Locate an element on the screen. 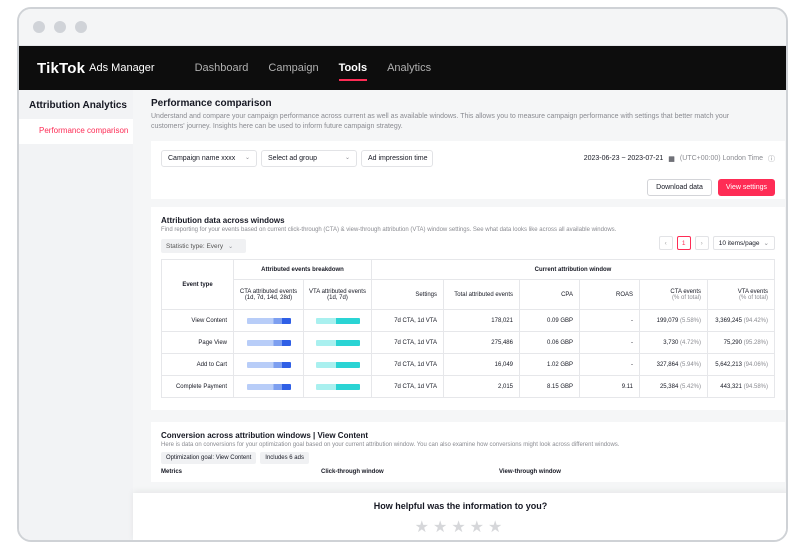 This screenshot has height=546, width=807. attribution-title: Attribution data across windows is located at coordinates (223, 220).